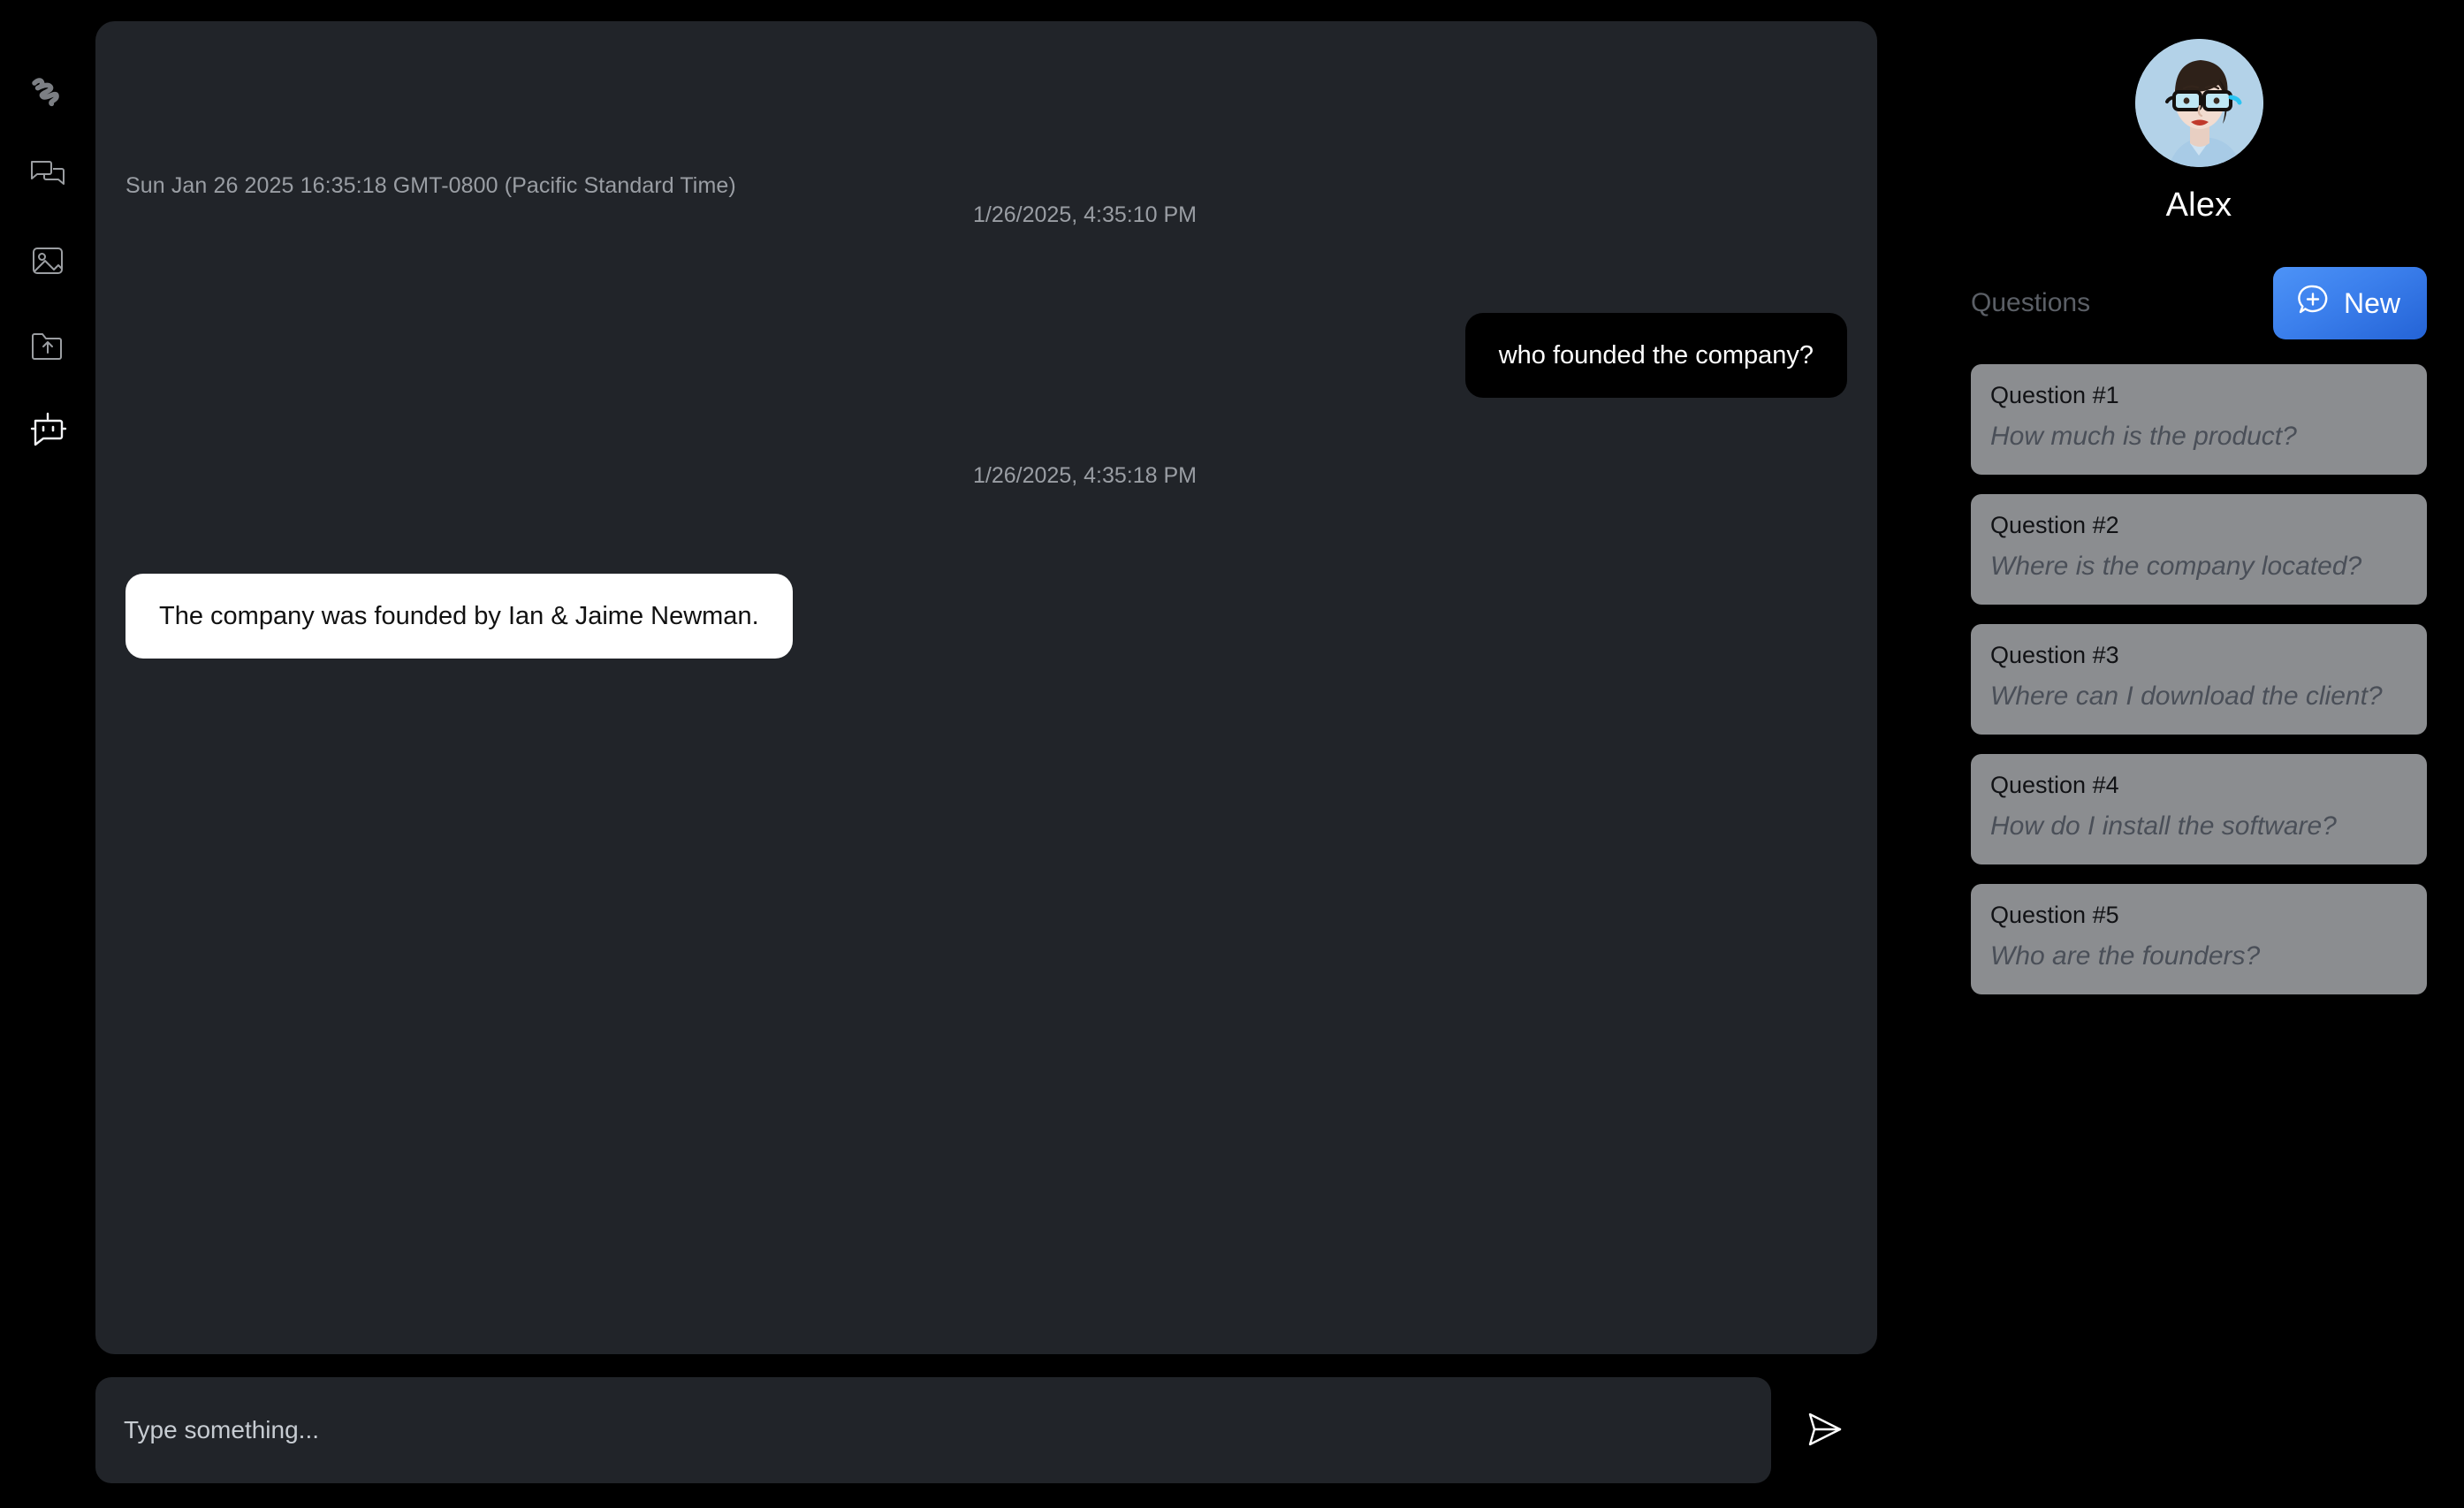 The image size is (2464, 1508). What do you see at coordinates (2371, 303) in the screenshot?
I see `new-question-label: New` at bounding box center [2371, 303].